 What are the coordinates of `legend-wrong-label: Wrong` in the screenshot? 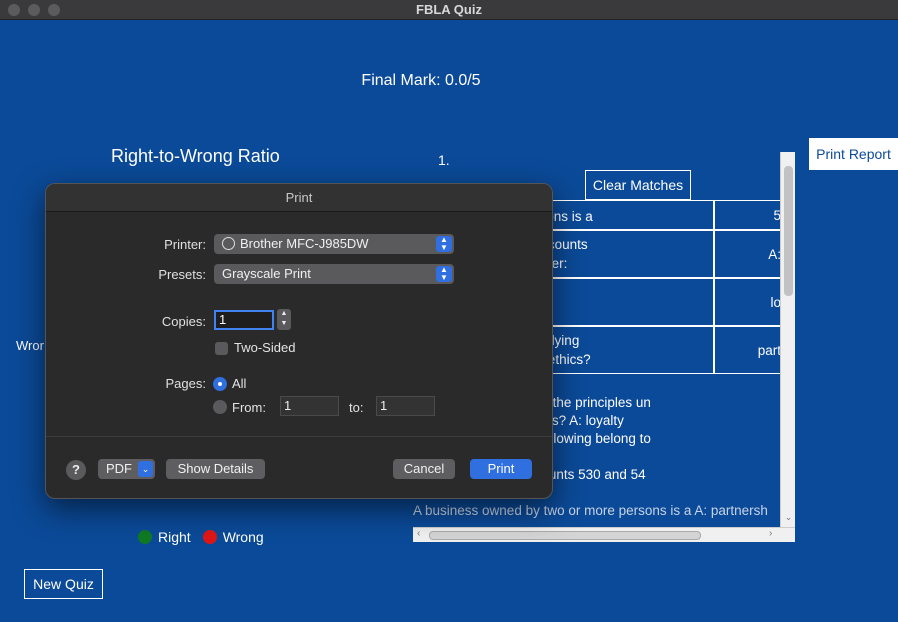 It's located at (243, 537).